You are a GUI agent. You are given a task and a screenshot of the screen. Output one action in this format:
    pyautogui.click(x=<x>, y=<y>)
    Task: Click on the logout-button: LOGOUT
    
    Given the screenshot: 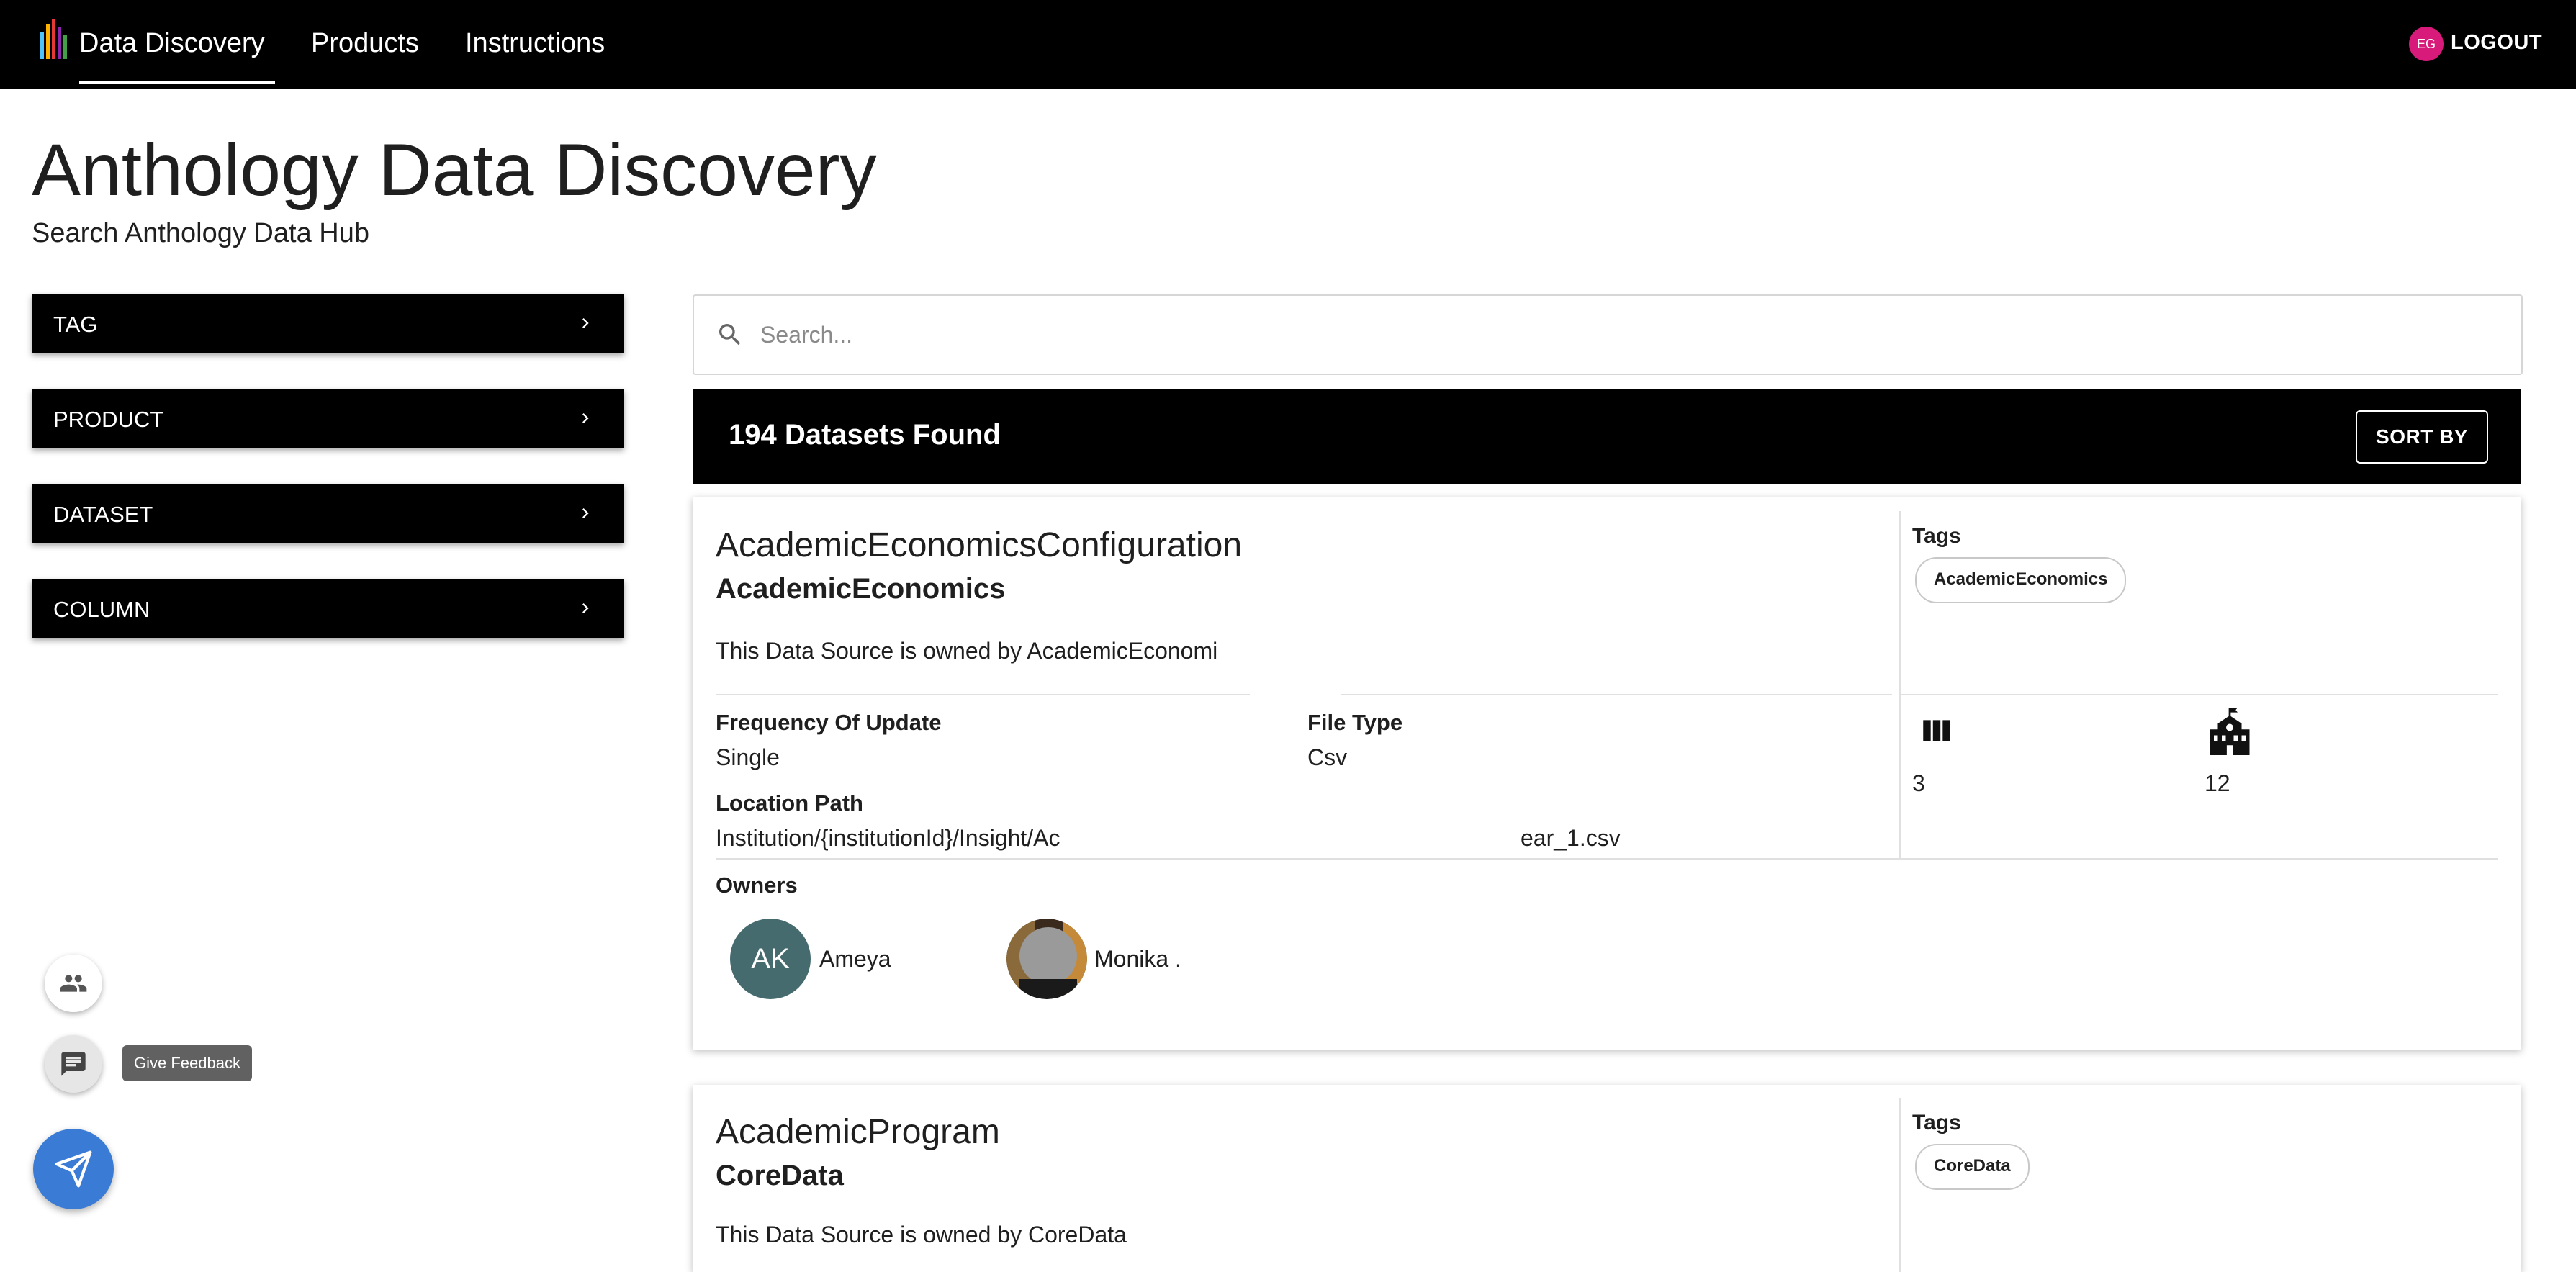 What is the action you would take?
    pyautogui.click(x=2496, y=43)
    